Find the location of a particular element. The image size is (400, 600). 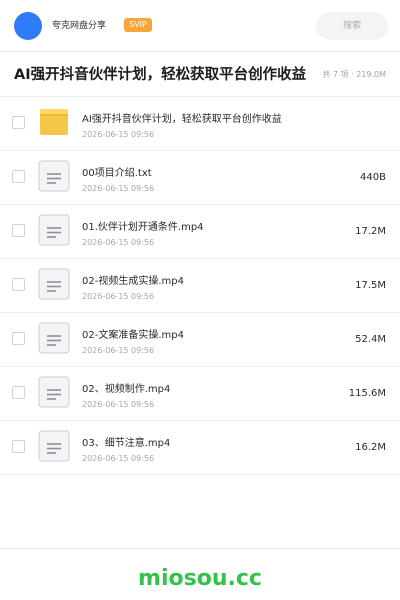

file-row: 01.伙伴计划开通条件.mp4 2026-06-15 09:56 17.2M is located at coordinates (200, 232).